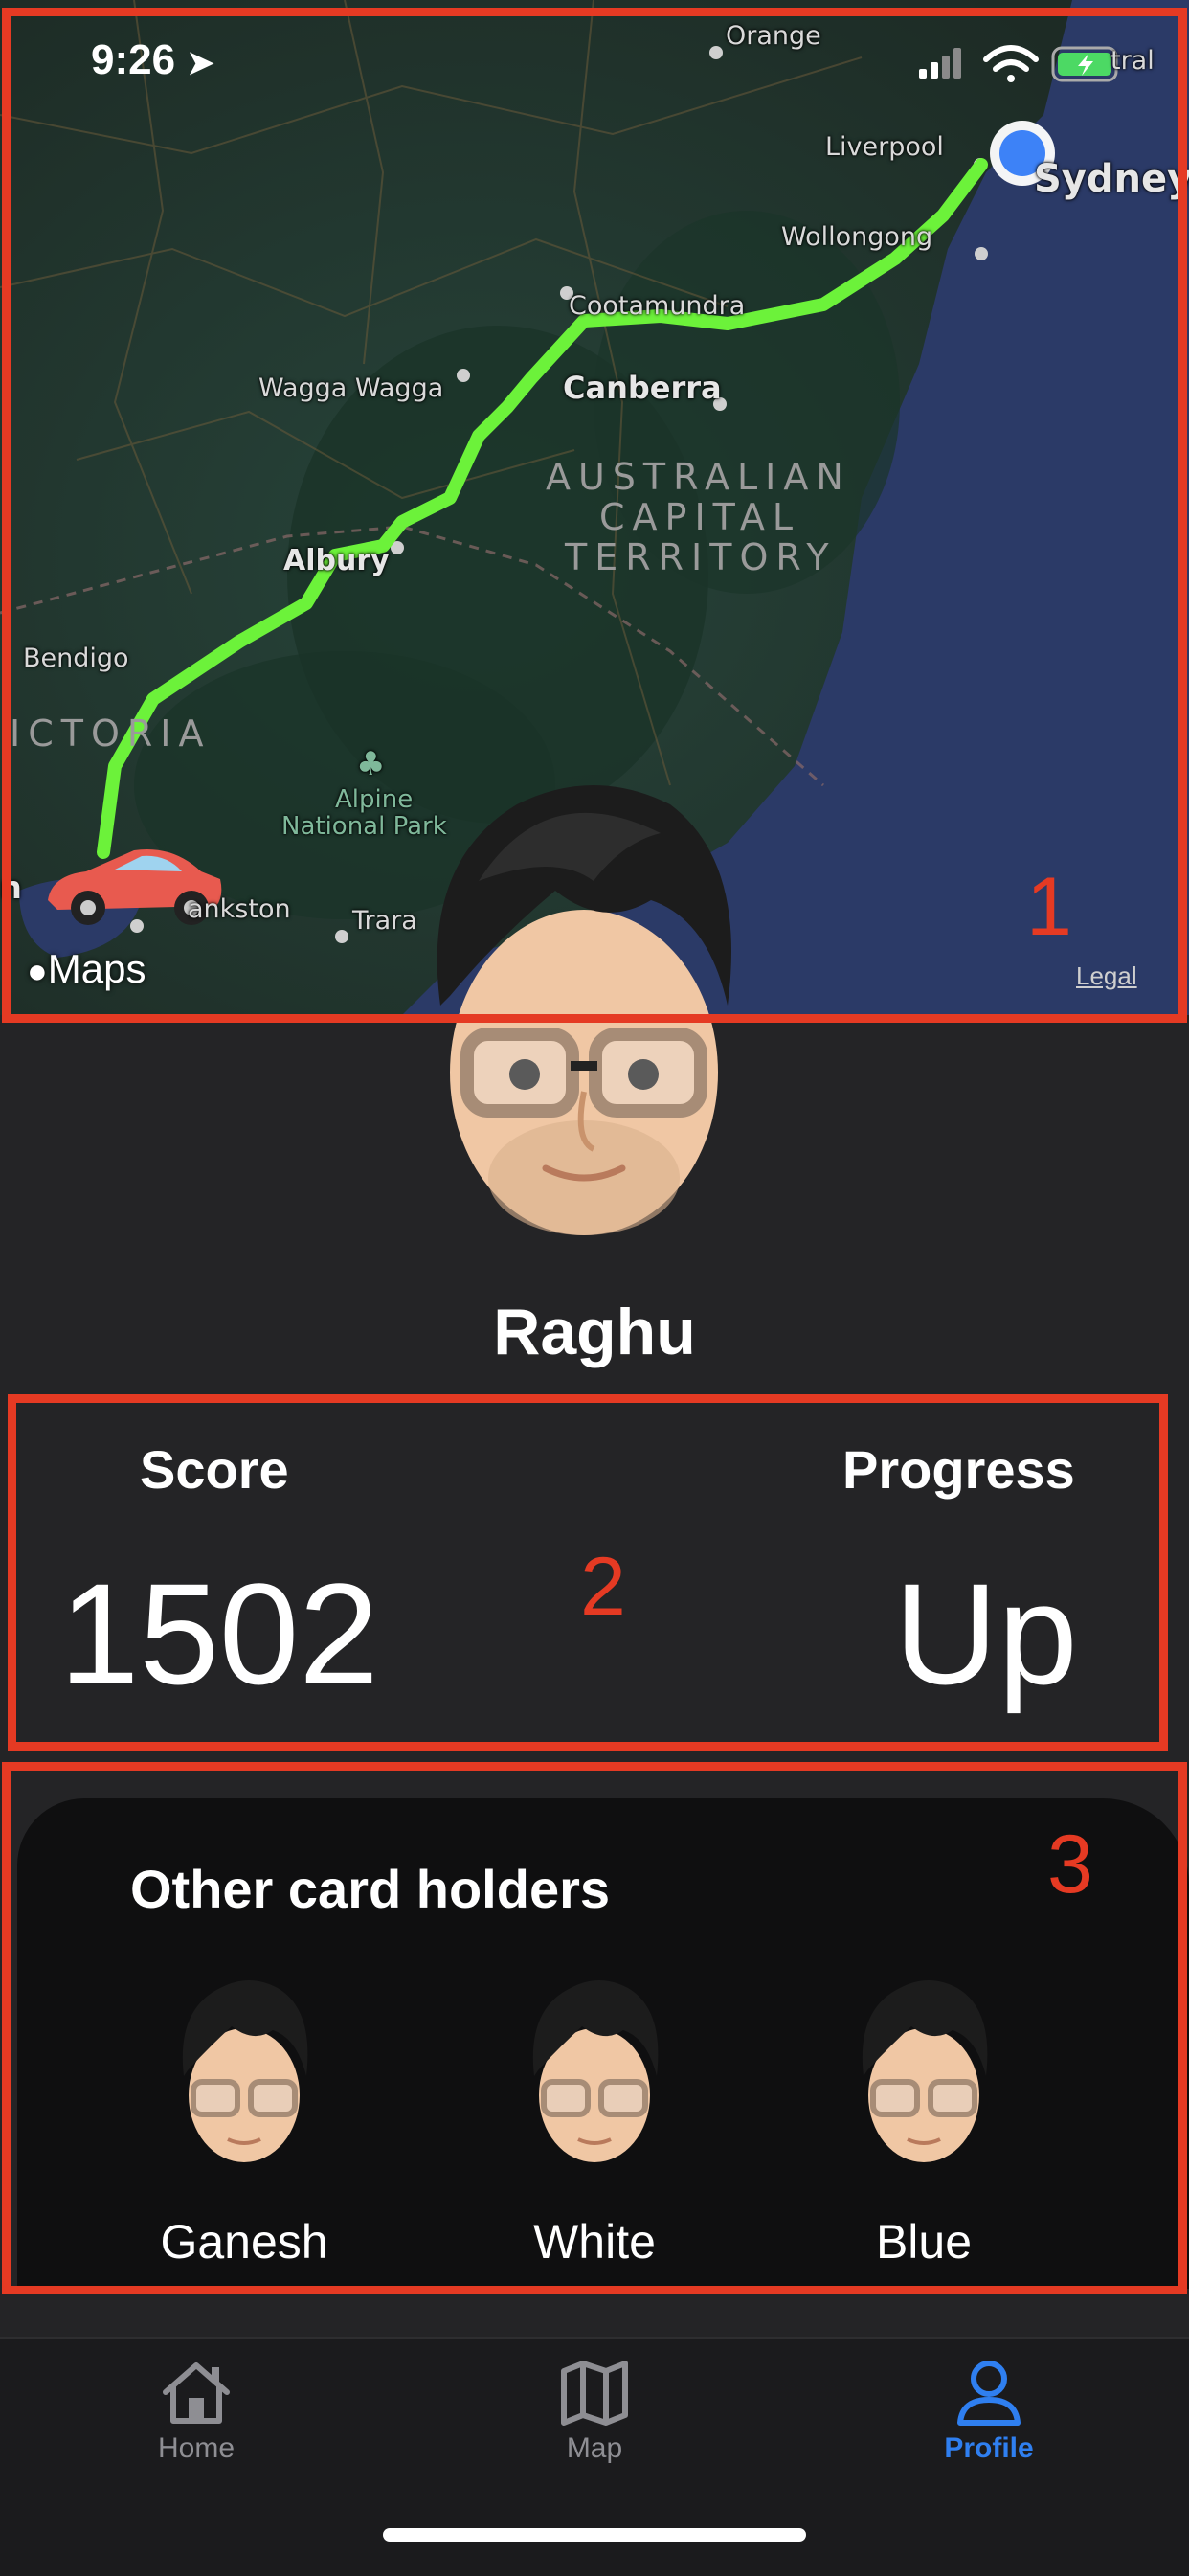 Image resolution: width=1189 pixels, height=2576 pixels. Describe the element at coordinates (1049, 907) in the screenshot. I see `annotation-number: 1` at that location.